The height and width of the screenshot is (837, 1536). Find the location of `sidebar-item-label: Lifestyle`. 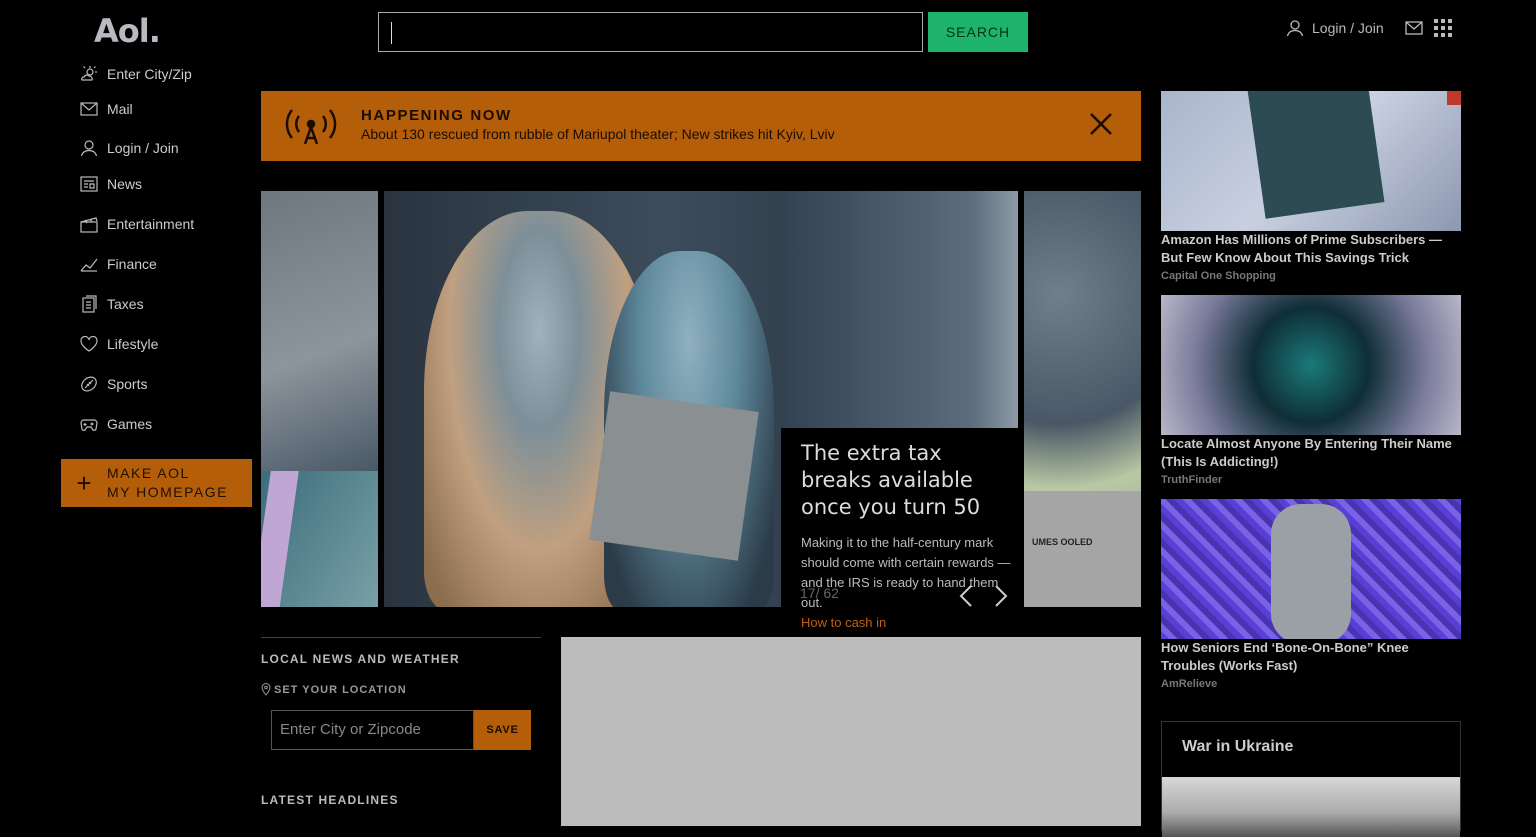

sidebar-item-label: Lifestyle is located at coordinates (133, 344).